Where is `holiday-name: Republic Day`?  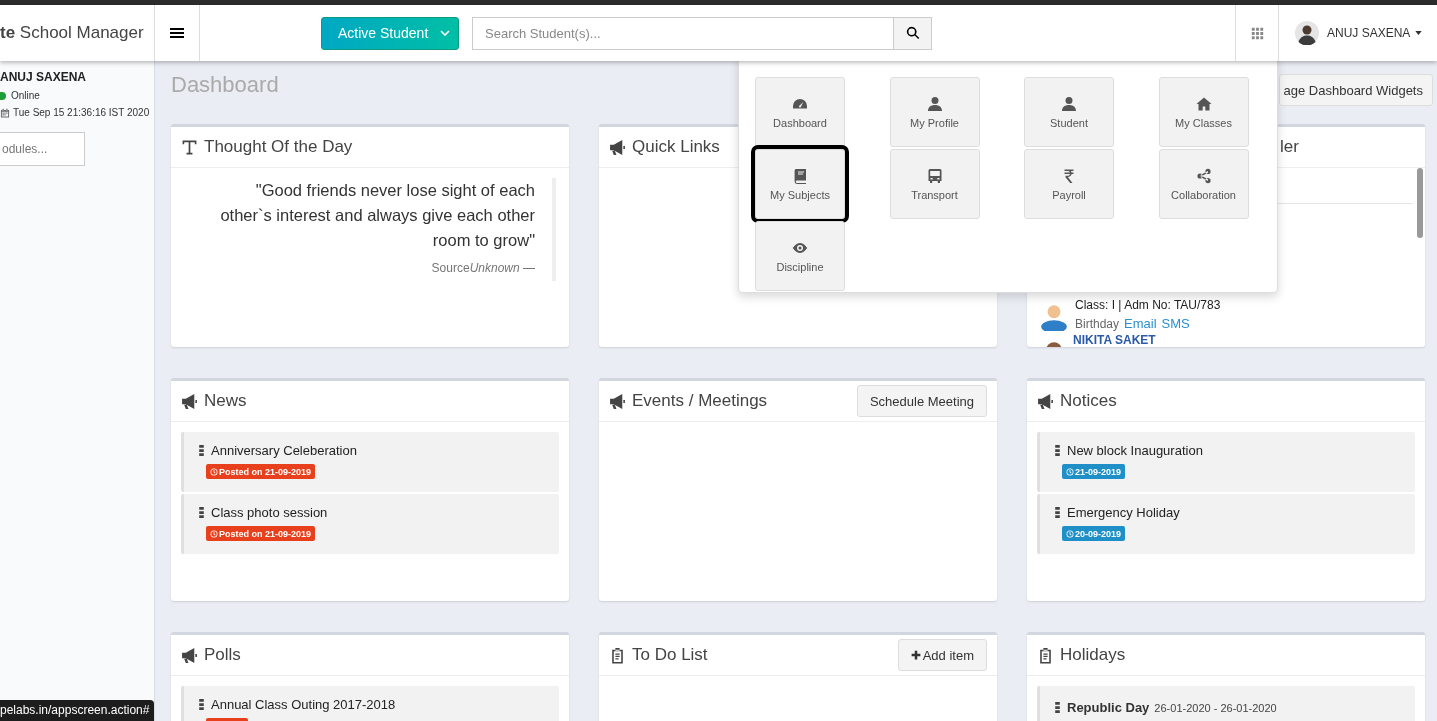
holiday-name: Republic Day is located at coordinates (1108, 707).